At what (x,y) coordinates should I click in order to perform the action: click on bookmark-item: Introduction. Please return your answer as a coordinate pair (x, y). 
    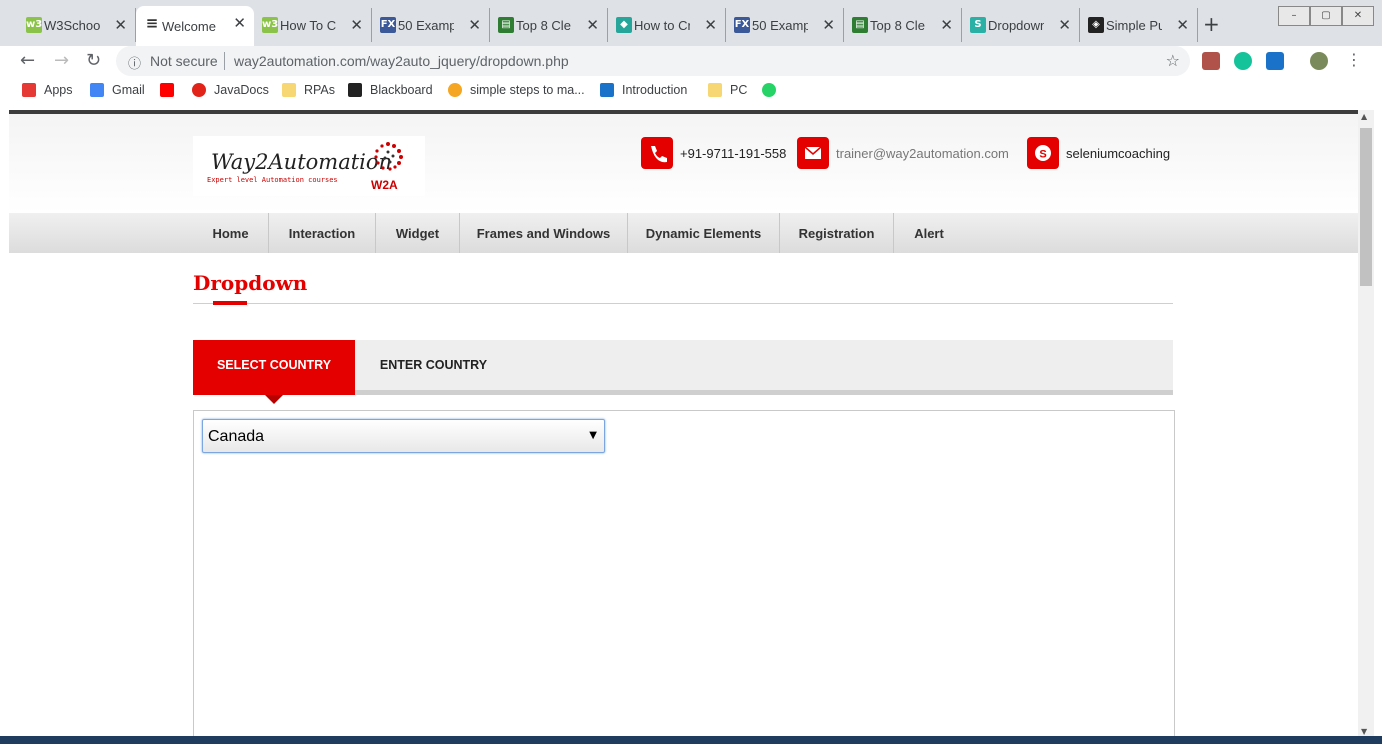
    Looking at the image, I should click on (643, 90).